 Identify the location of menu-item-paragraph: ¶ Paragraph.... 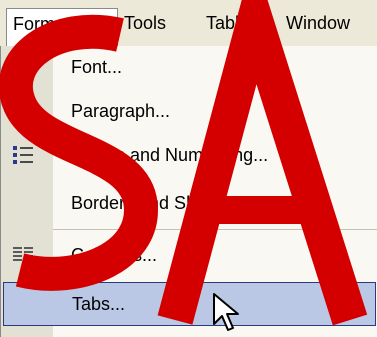
(189, 111).